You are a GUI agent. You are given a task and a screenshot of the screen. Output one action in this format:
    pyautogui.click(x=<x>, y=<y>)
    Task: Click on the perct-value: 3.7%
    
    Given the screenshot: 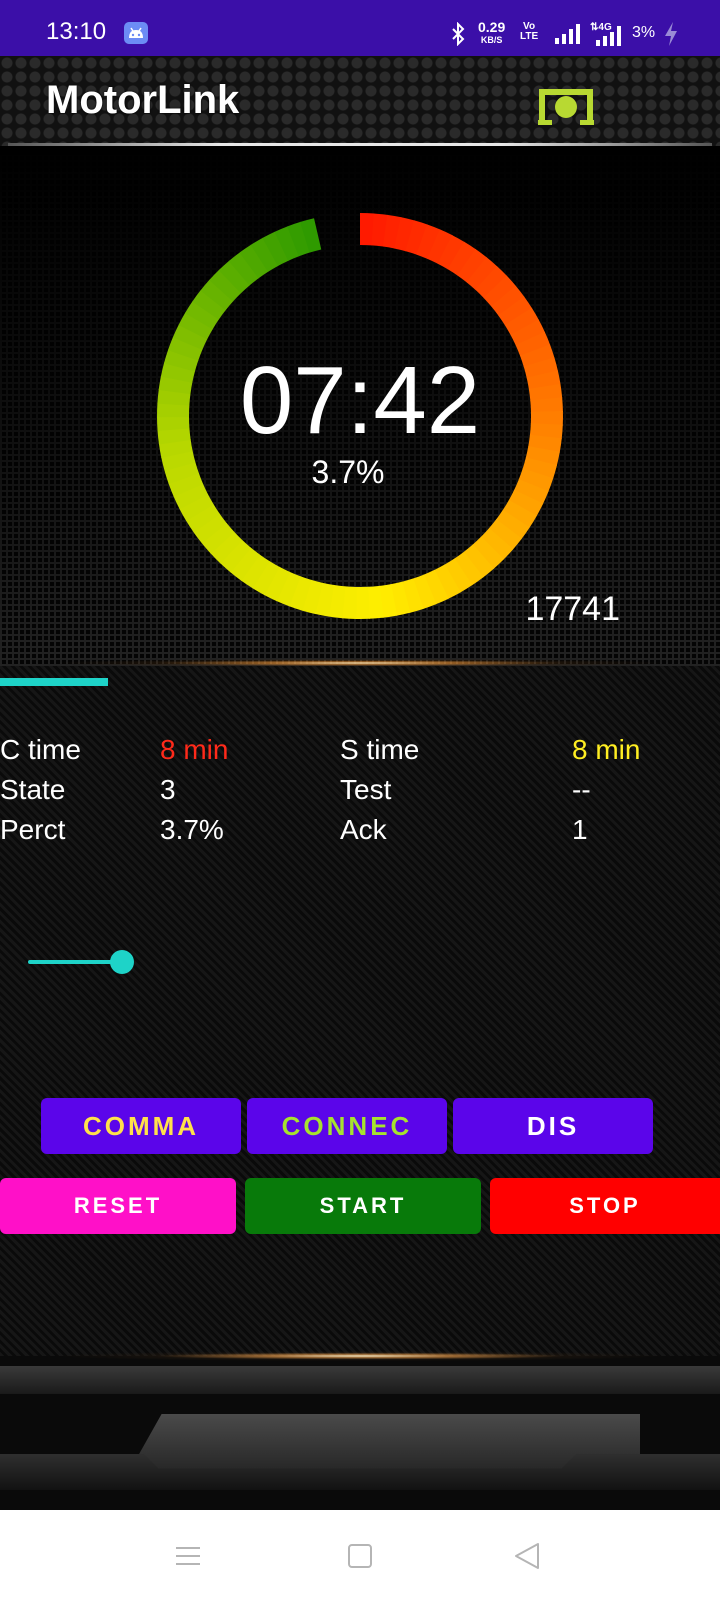 What is the action you would take?
    pyautogui.click(x=192, y=829)
    